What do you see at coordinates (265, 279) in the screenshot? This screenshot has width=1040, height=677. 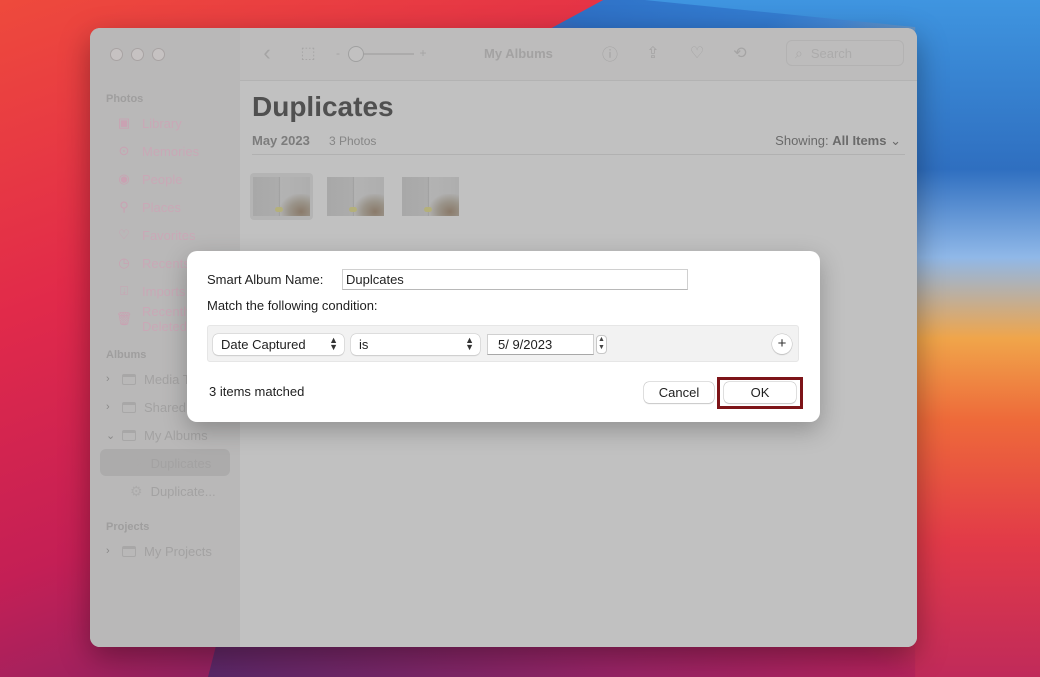 I see `smart-album-name-label: Smart Album Name:` at bounding box center [265, 279].